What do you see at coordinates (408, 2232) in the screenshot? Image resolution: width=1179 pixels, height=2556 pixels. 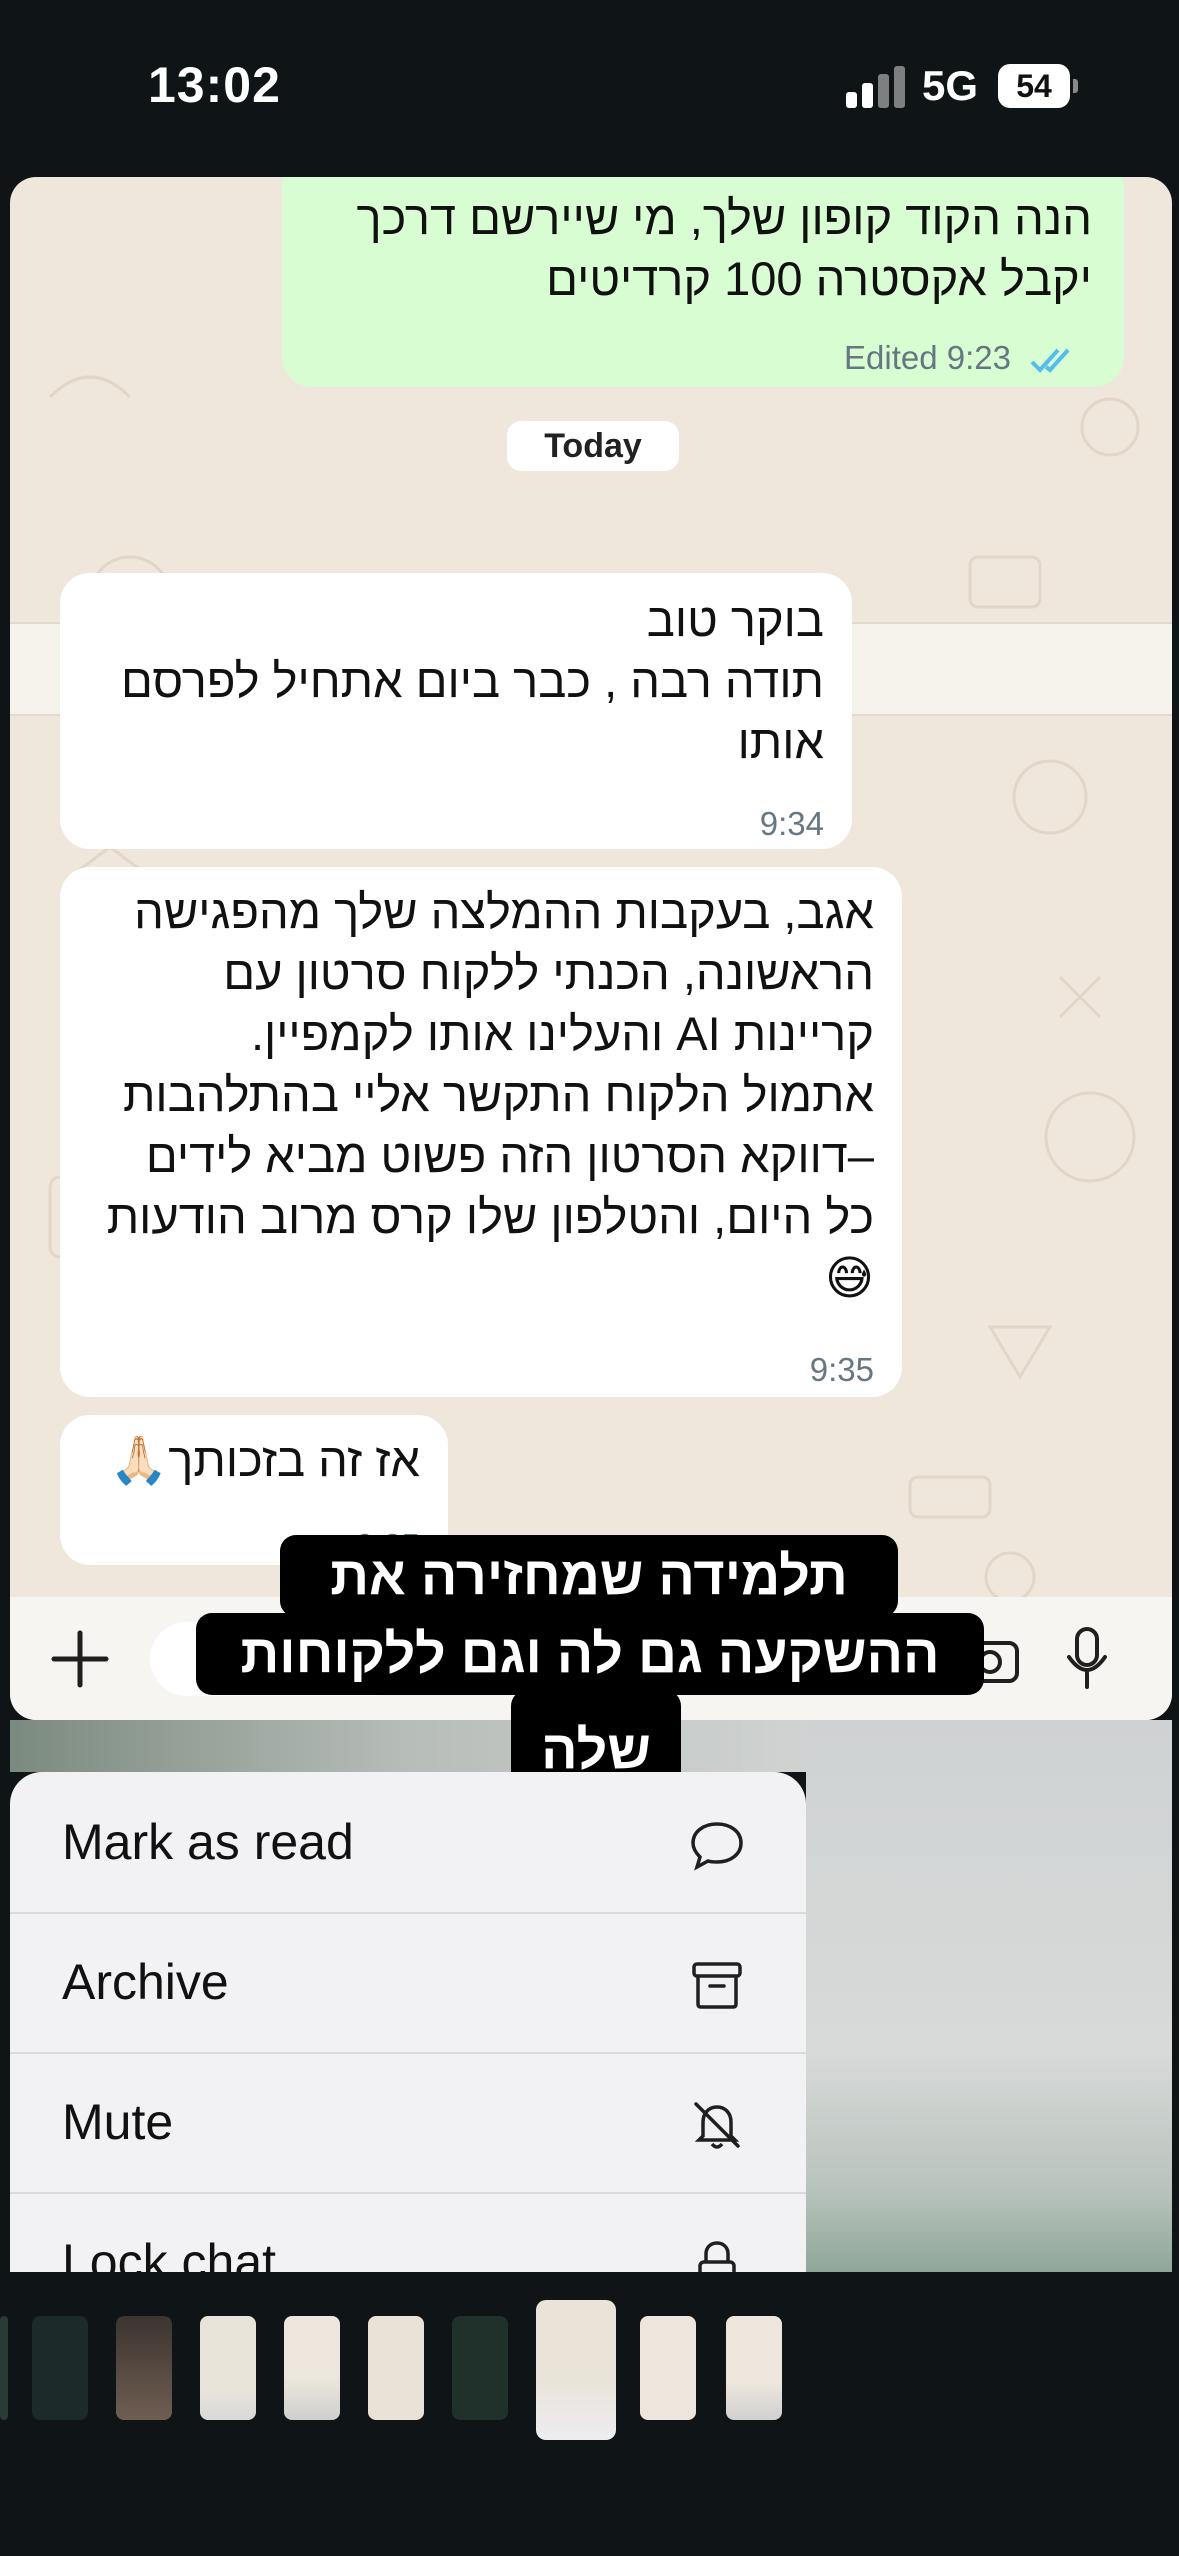 I see `menu-item-lock-chat: Lock chat` at bounding box center [408, 2232].